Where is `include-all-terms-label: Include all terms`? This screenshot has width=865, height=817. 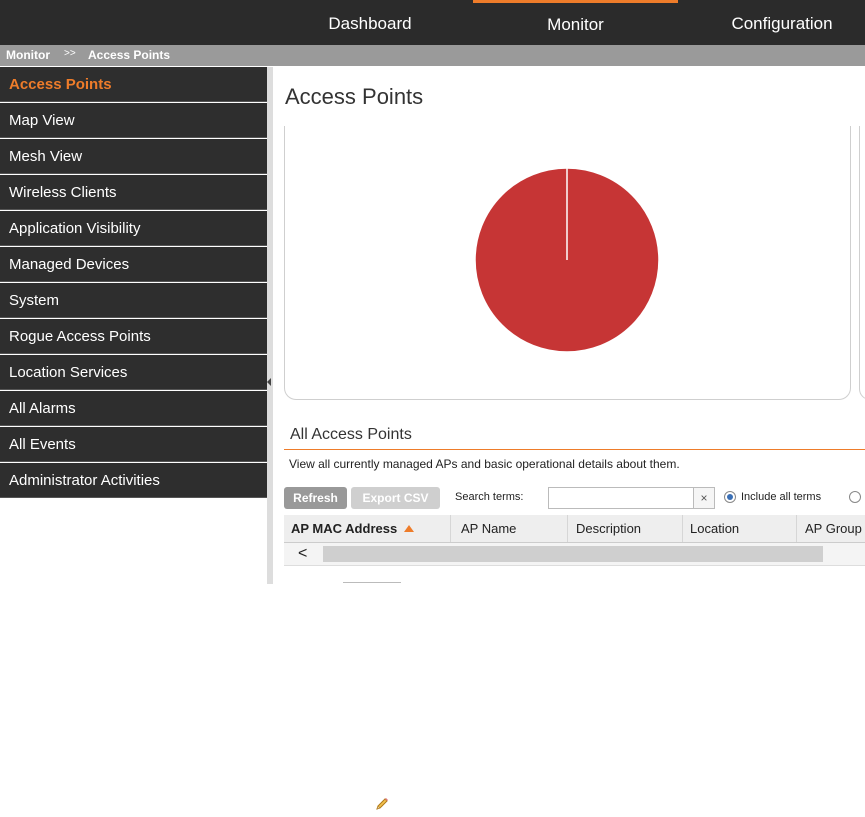
include-all-terms-label: Include all terms is located at coordinates (781, 497).